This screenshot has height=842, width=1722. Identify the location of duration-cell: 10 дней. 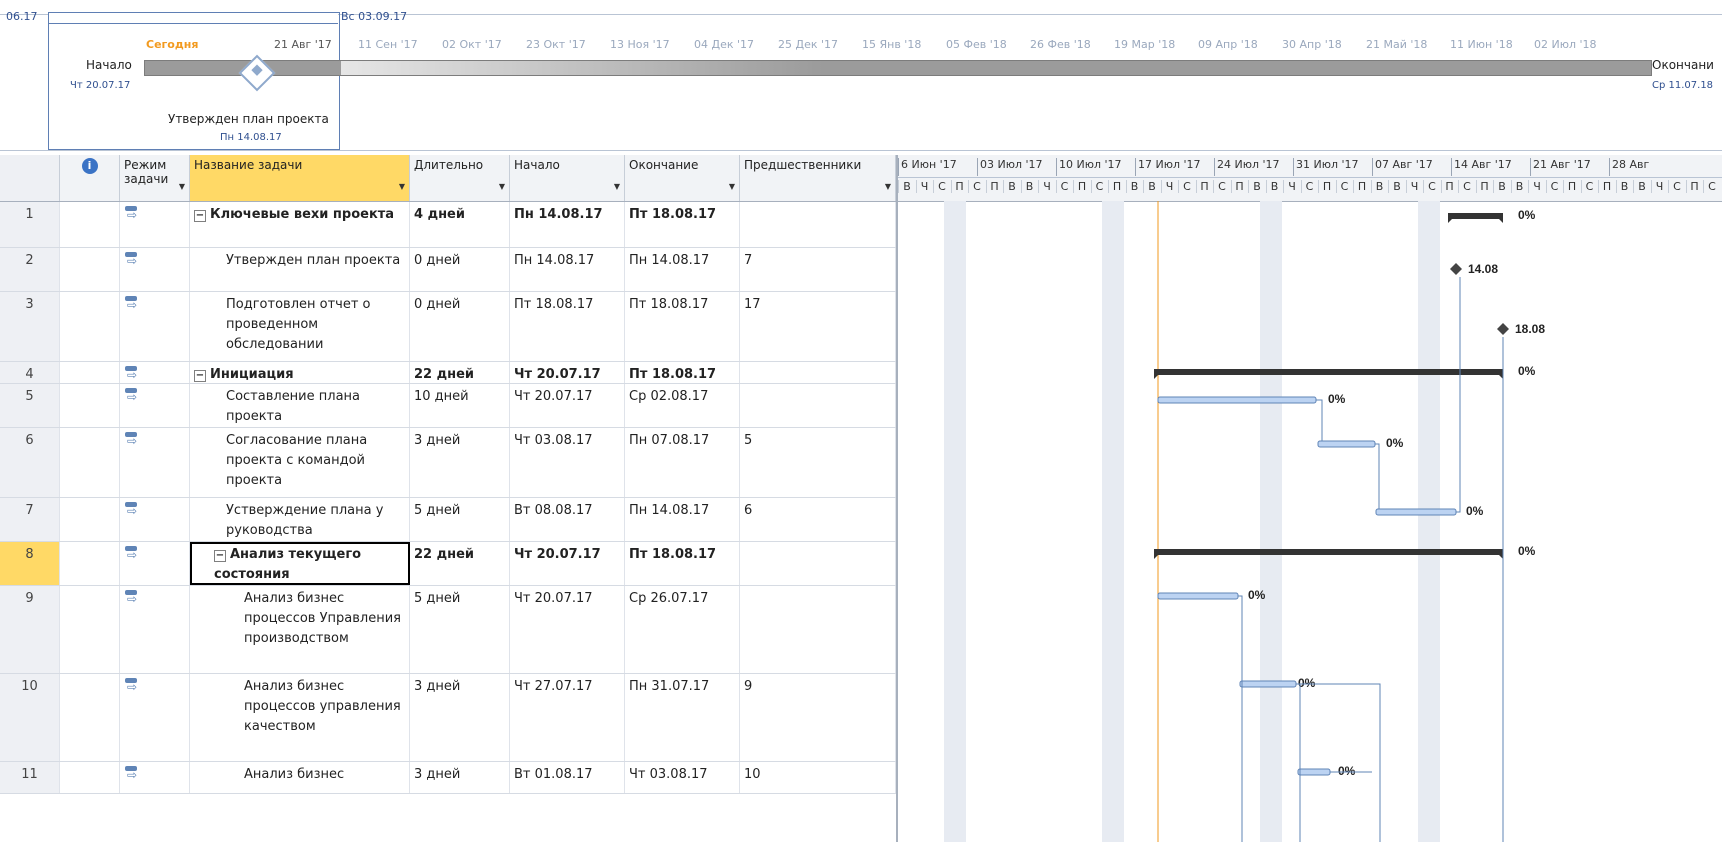
(460, 405).